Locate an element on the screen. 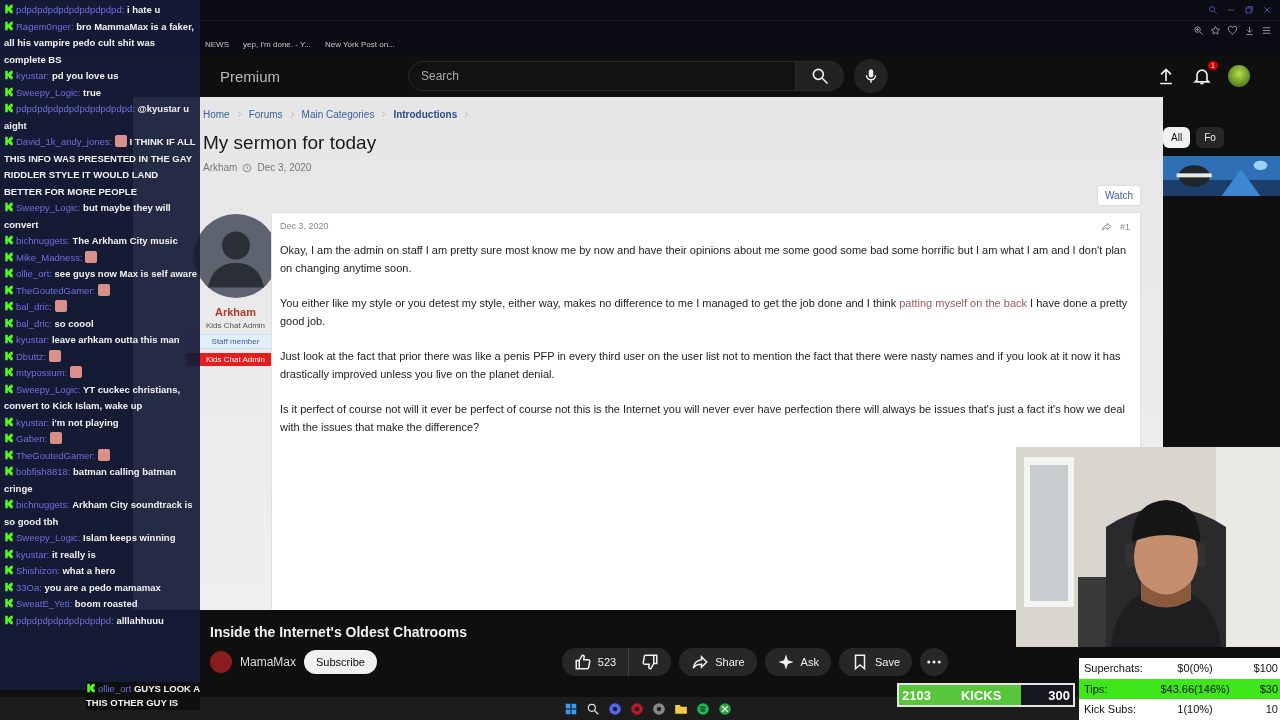 Image resolution: width=1280 pixels, height=720 pixels. goal-target: 300 is located at coordinates (1059, 695).